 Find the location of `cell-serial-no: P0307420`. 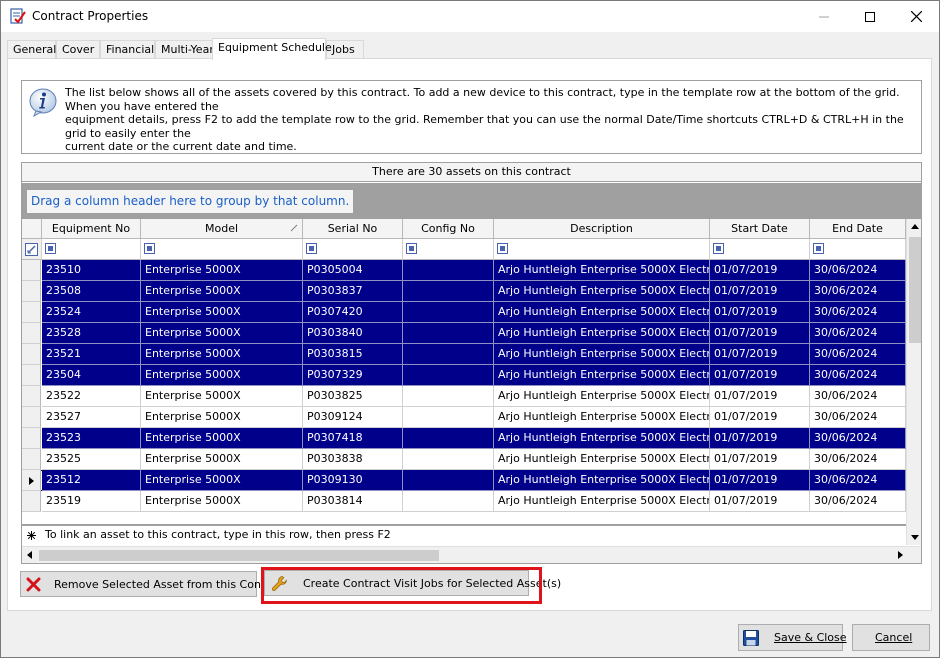

cell-serial-no: P0307420 is located at coordinates (353, 312).